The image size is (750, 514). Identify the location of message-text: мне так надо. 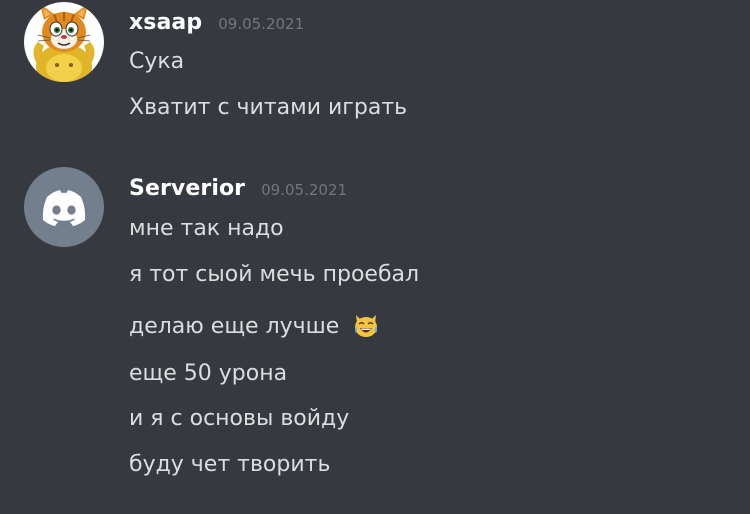
(206, 228).